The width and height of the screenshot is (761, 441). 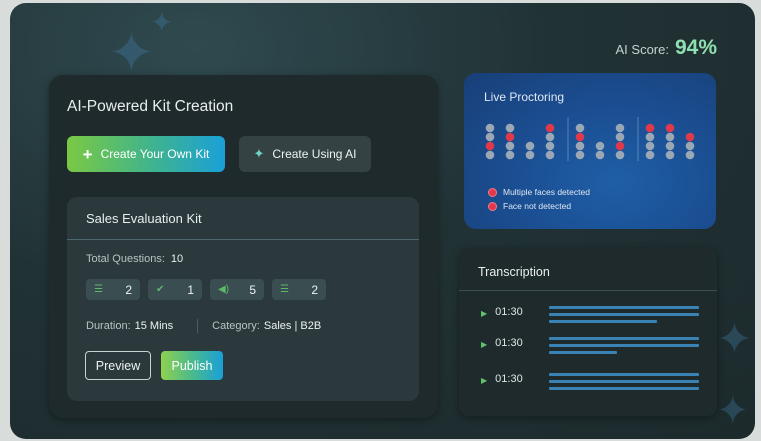 What do you see at coordinates (259, 153) in the screenshot?
I see `ai-sparkle-icon: ✦` at bounding box center [259, 153].